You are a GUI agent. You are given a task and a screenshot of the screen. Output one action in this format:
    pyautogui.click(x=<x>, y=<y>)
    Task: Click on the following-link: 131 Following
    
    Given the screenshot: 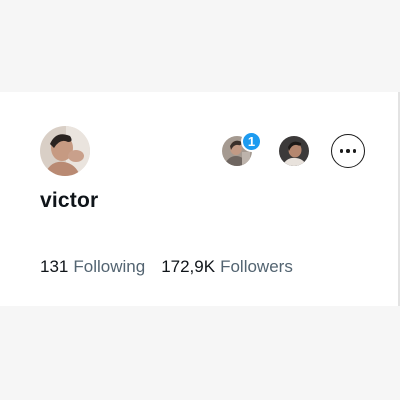 What is the action you would take?
    pyautogui.click(x=92, y=267)
    